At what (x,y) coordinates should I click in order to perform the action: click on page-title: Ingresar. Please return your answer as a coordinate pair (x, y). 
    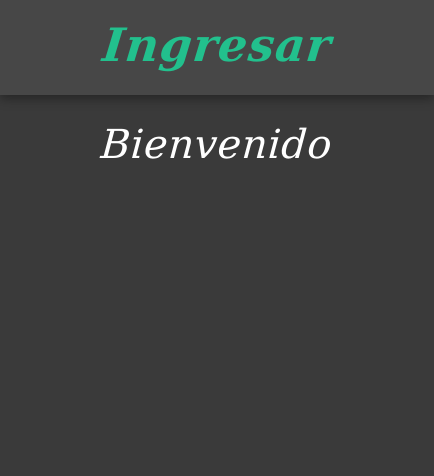
    Looking at the image, I should click on (217, 44).